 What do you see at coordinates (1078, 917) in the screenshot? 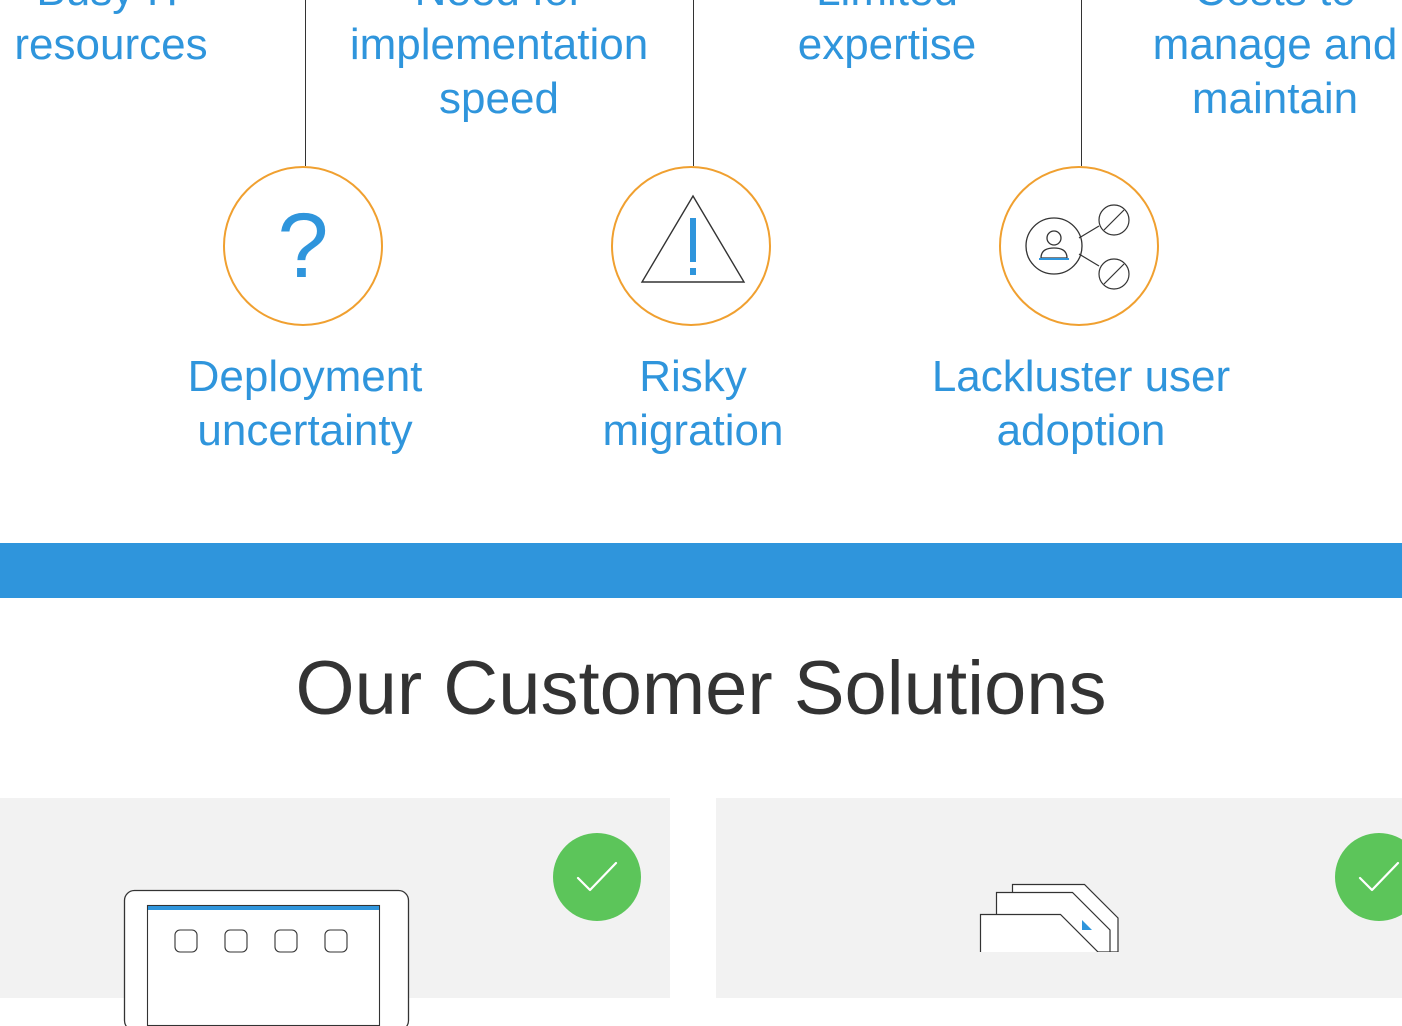
I see `stacked-documents-icon` at bounding box center [1078, 917].